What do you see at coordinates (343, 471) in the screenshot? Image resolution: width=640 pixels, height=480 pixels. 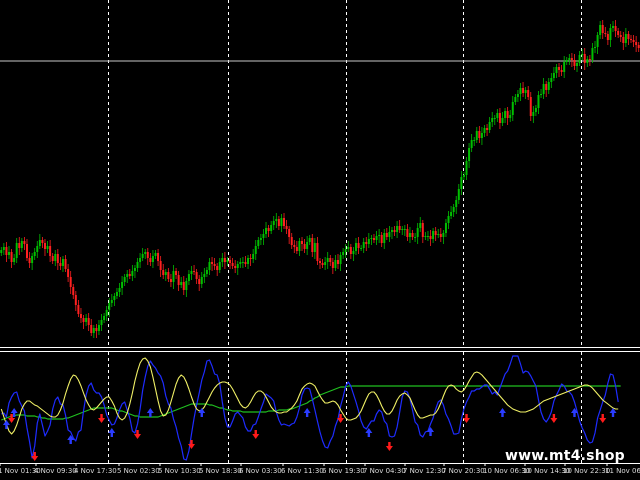 I see `time-axis-label: 6 Nov 19:30` at bounding box center [343, 471].